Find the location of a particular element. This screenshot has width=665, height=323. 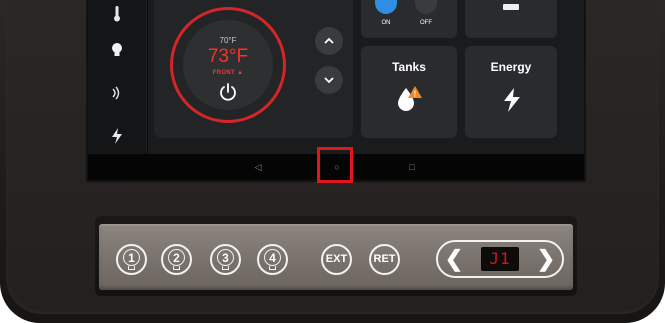

light-3-number: 3 is located at coordinates (225, 258).